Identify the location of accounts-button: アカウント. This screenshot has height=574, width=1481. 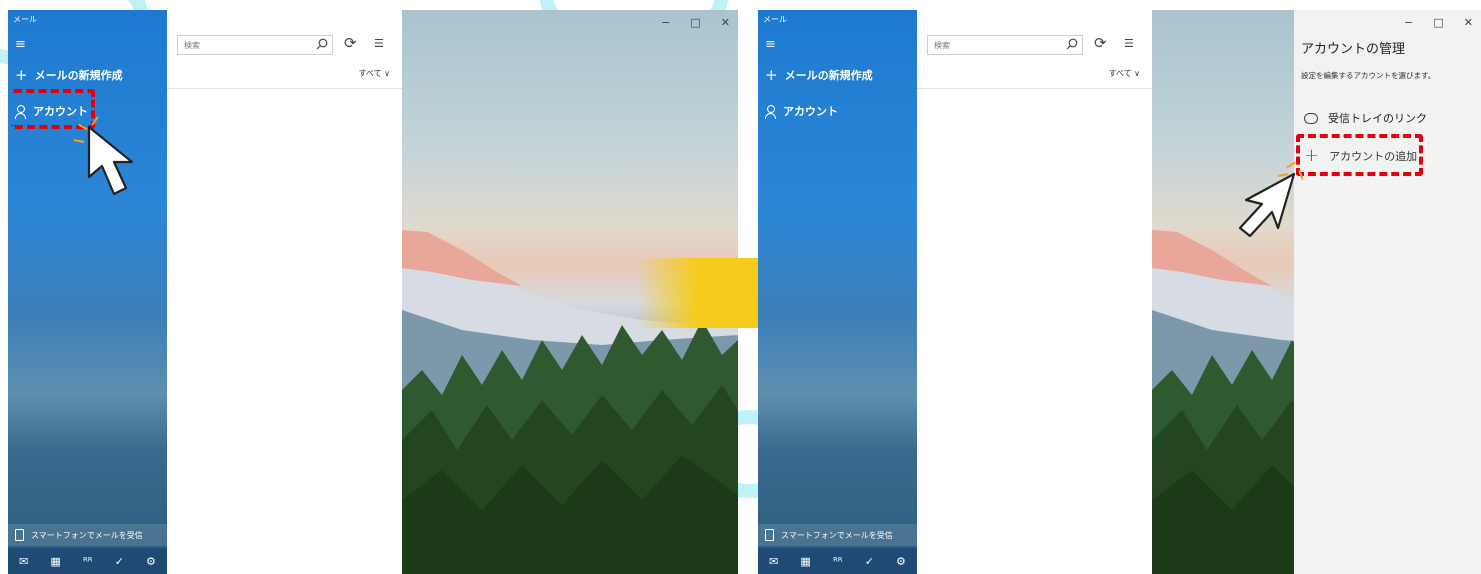
(801, 111).